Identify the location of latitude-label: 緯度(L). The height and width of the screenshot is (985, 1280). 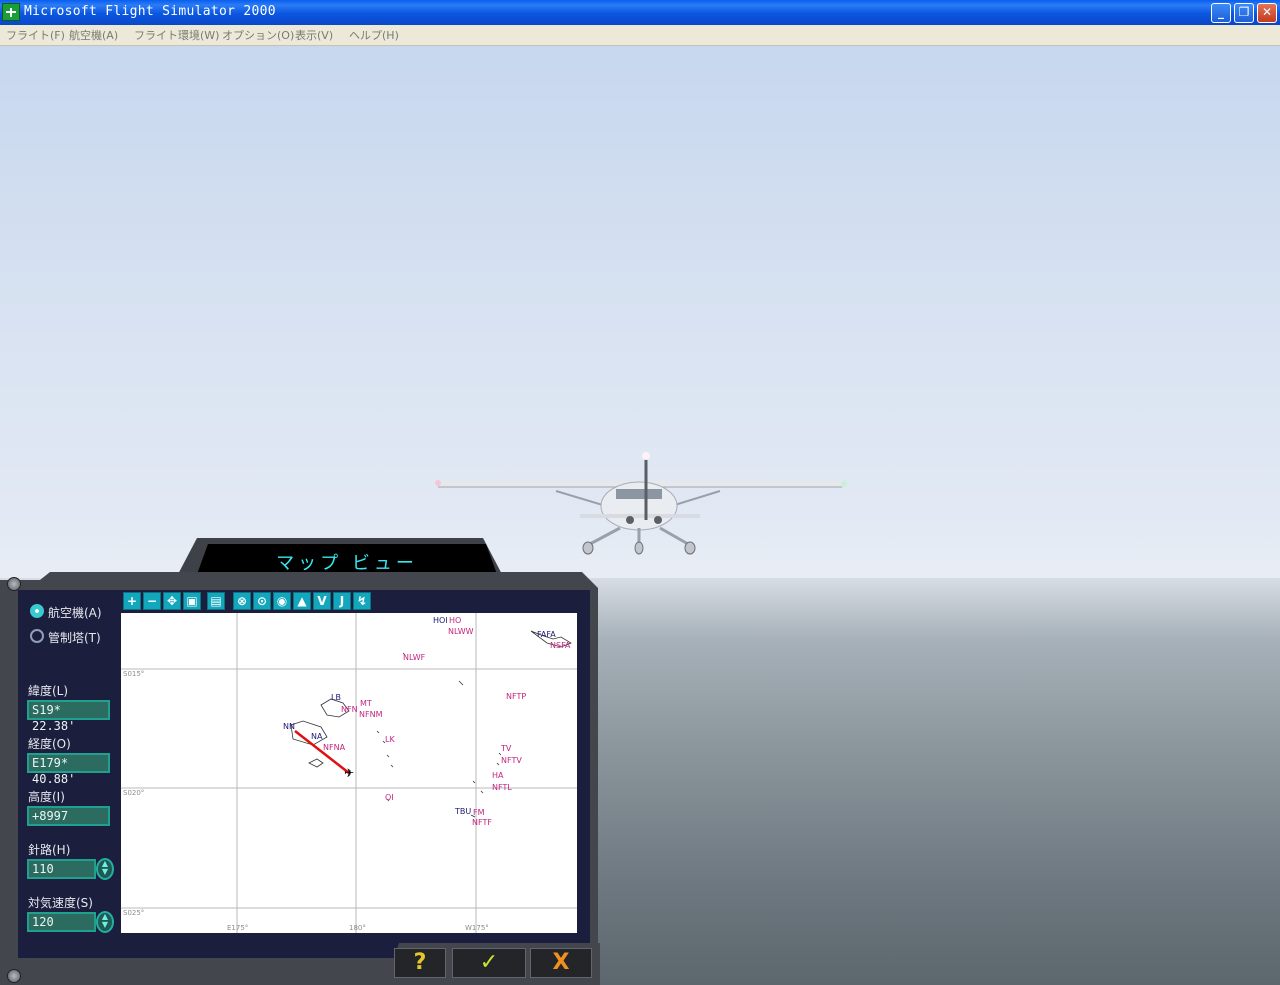
(48, 691).